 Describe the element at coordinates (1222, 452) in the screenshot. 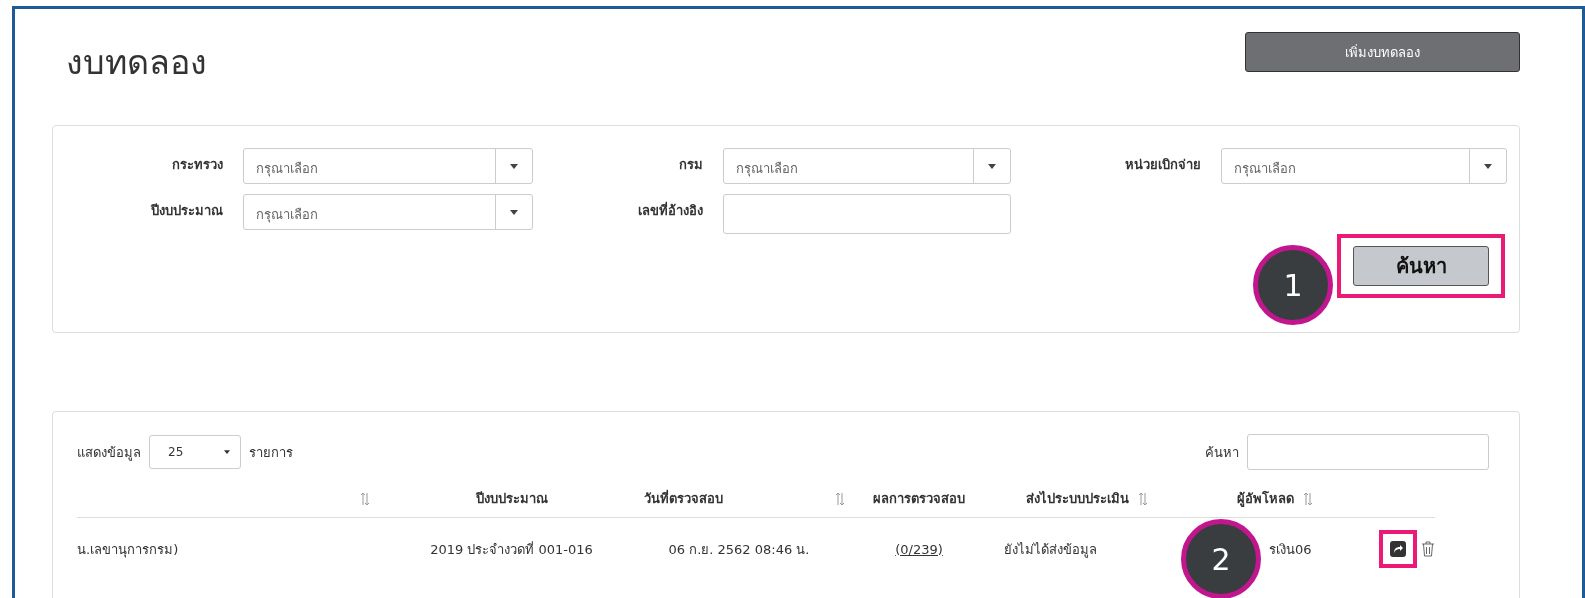

I see `search-label: ค้นหา` at that location.